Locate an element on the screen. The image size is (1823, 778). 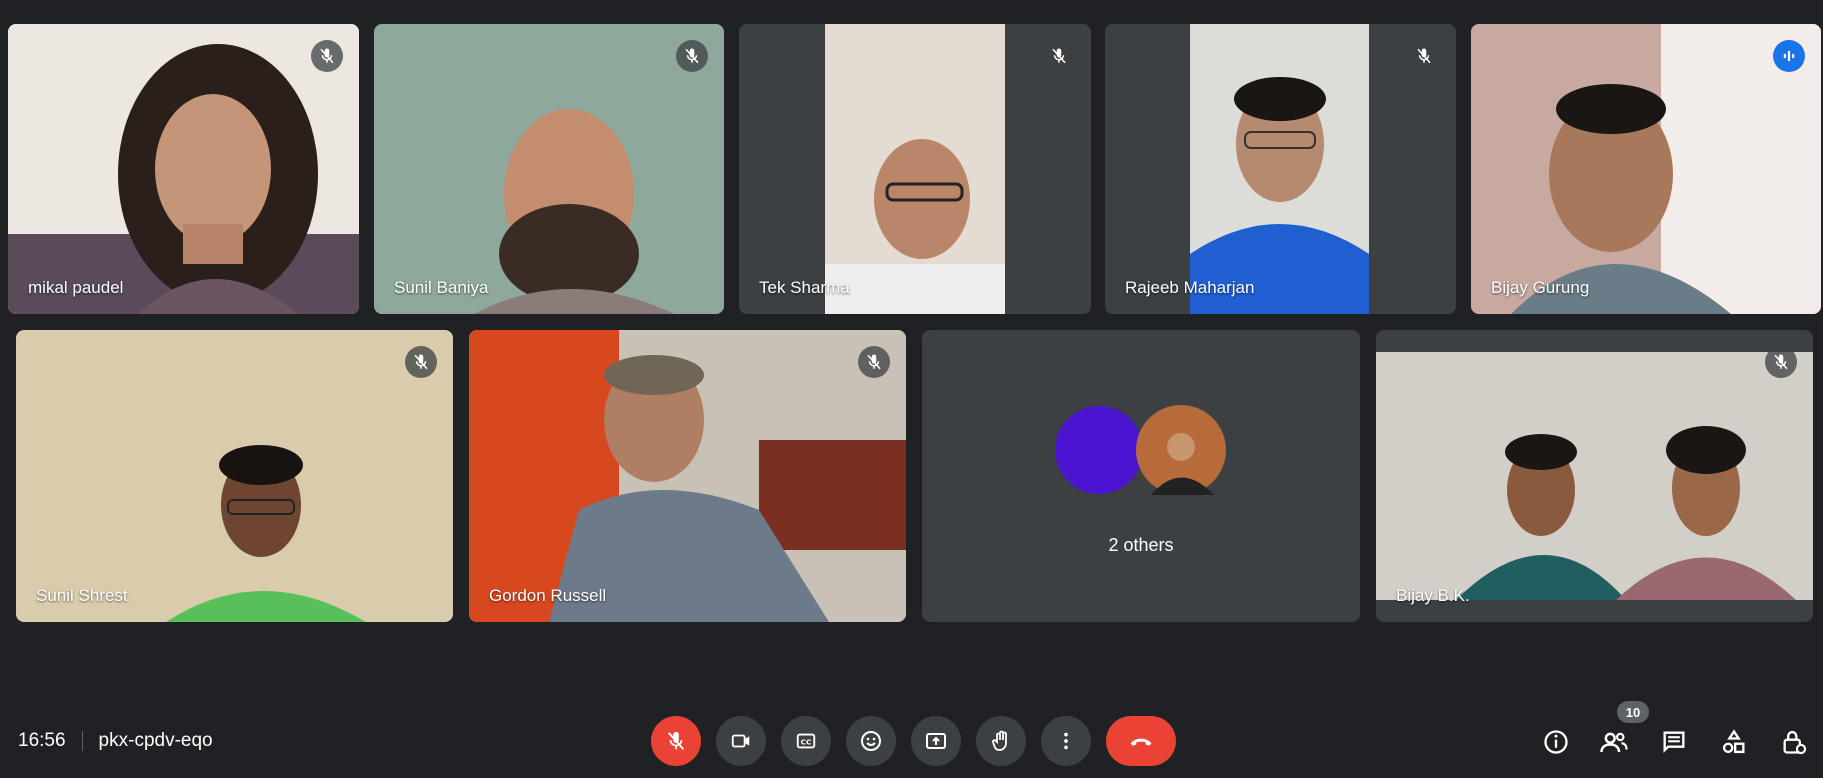
mic-toggle-button is located at coordinates (676, 741).